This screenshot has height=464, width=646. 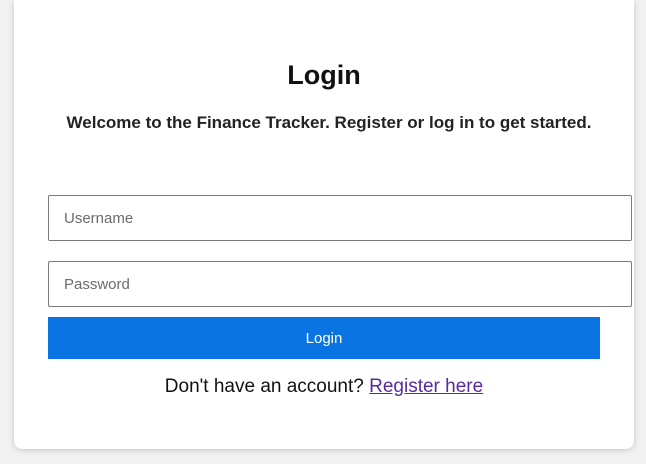 I want to click on password-input, so click(x=340, y=284).